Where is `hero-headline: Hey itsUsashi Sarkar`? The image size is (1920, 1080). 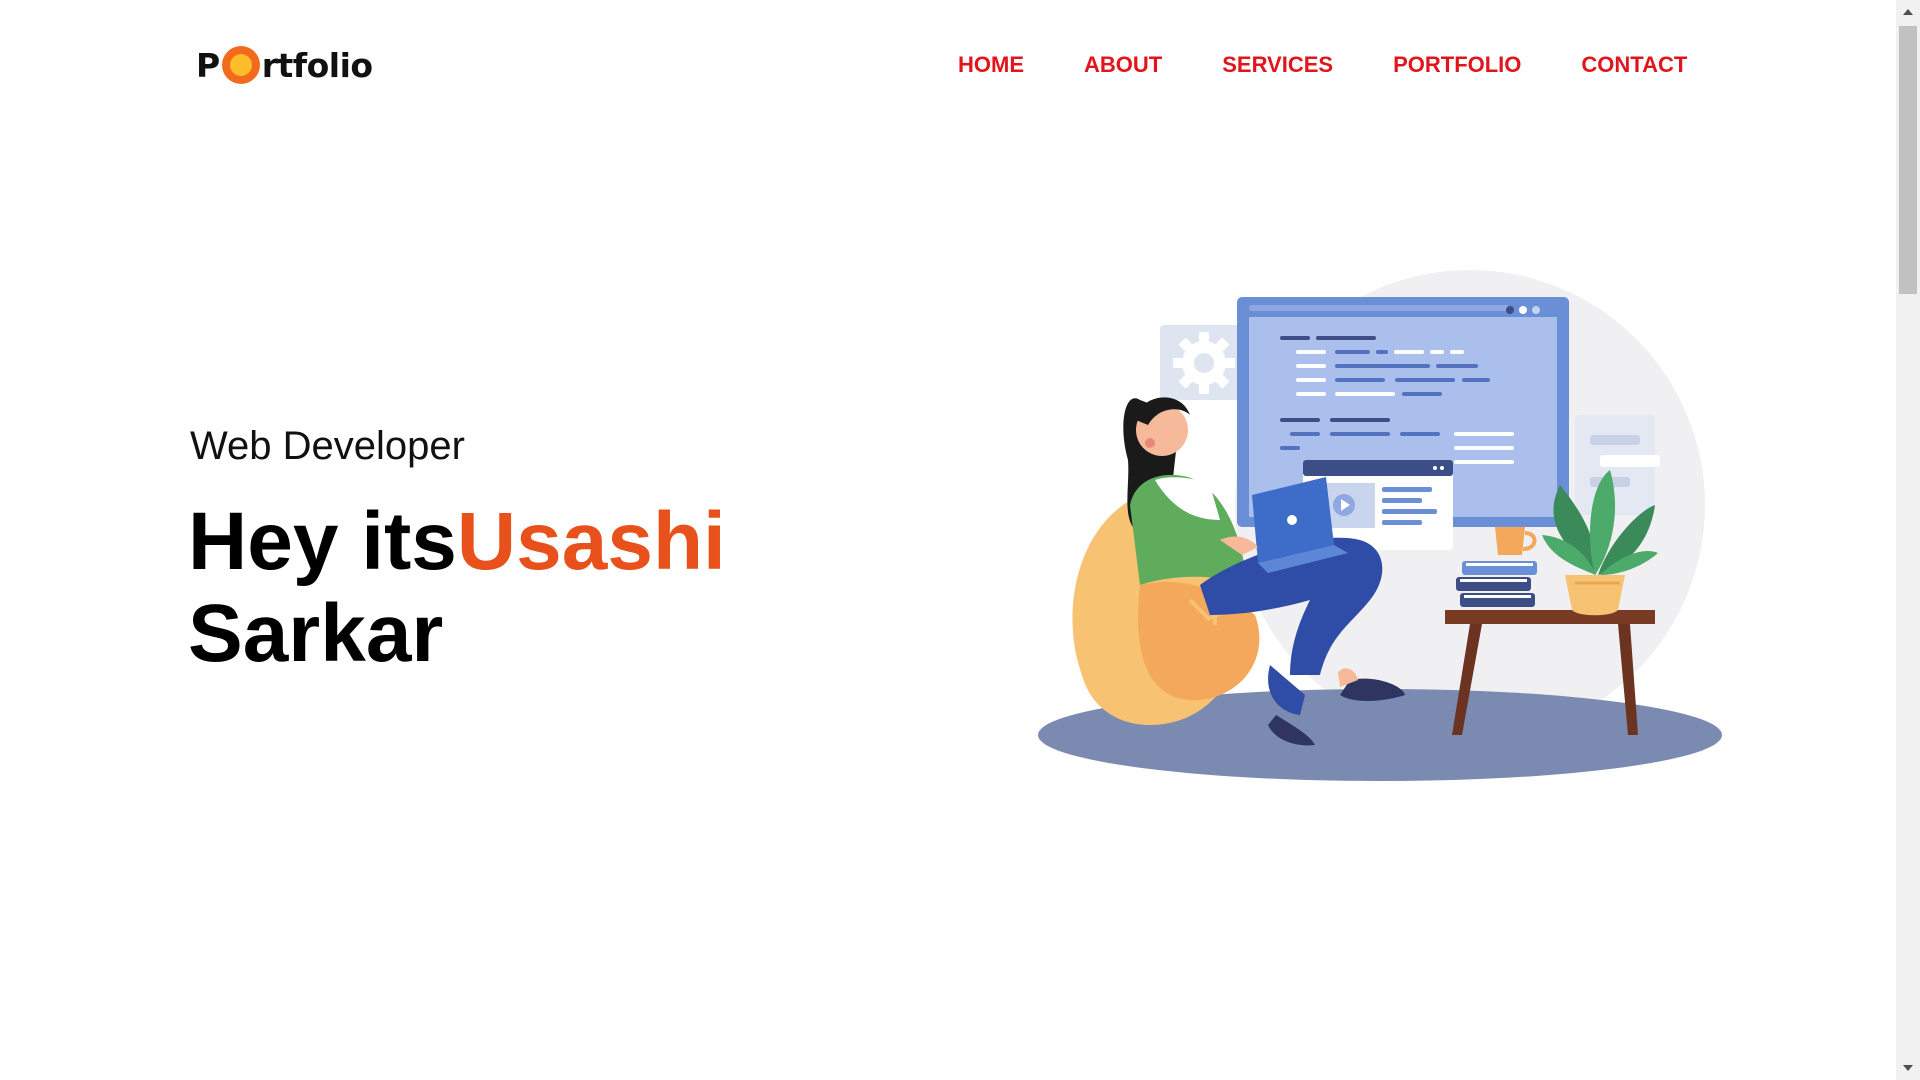 hero-headline: Hey itsUsashi Sarkar is located at coordinates (508, 588).